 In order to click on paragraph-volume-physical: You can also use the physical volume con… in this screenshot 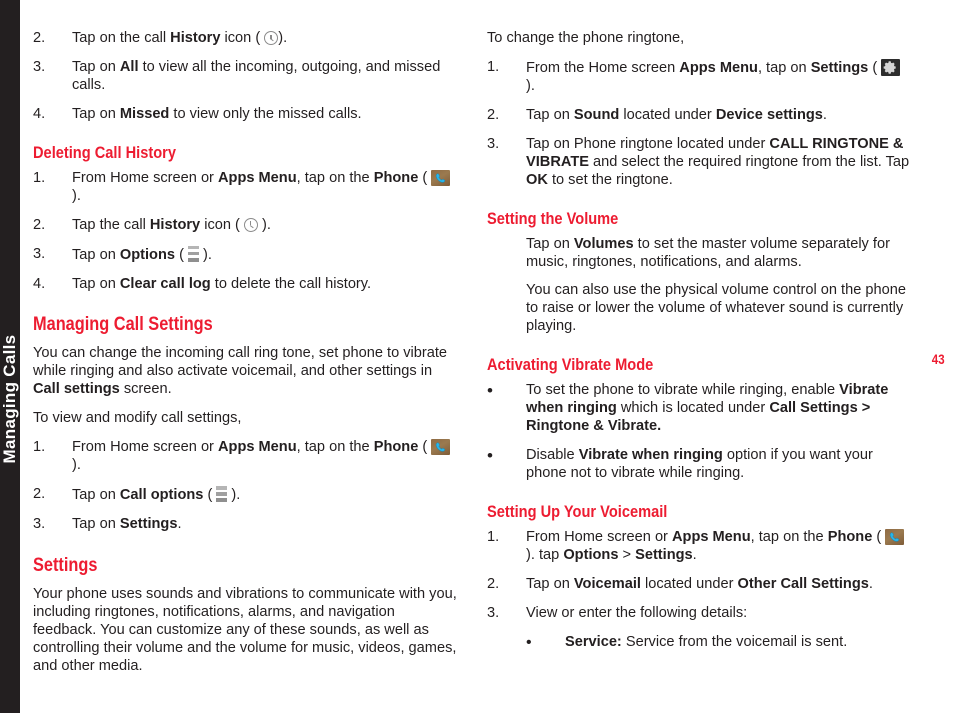, I will do `click(716, 308)`.